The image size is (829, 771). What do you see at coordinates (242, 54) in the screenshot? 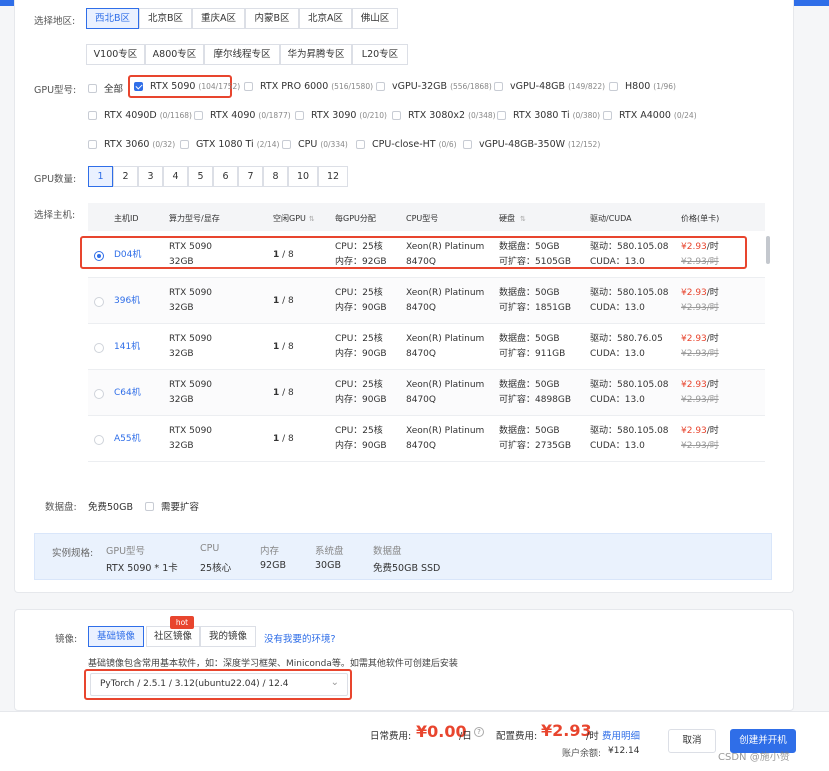
I see `zone-option-moore-threads: 摩尔线程专区` at bounding box center [242, 54].